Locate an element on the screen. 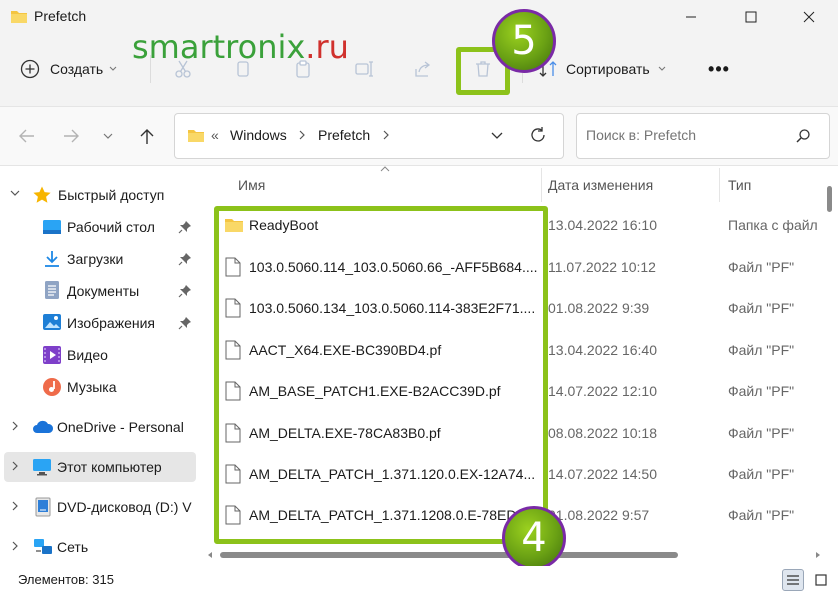 The height and width of the screenshot is (594, 838). watermark: smartronix.ru is located at coordinates (240, 47).